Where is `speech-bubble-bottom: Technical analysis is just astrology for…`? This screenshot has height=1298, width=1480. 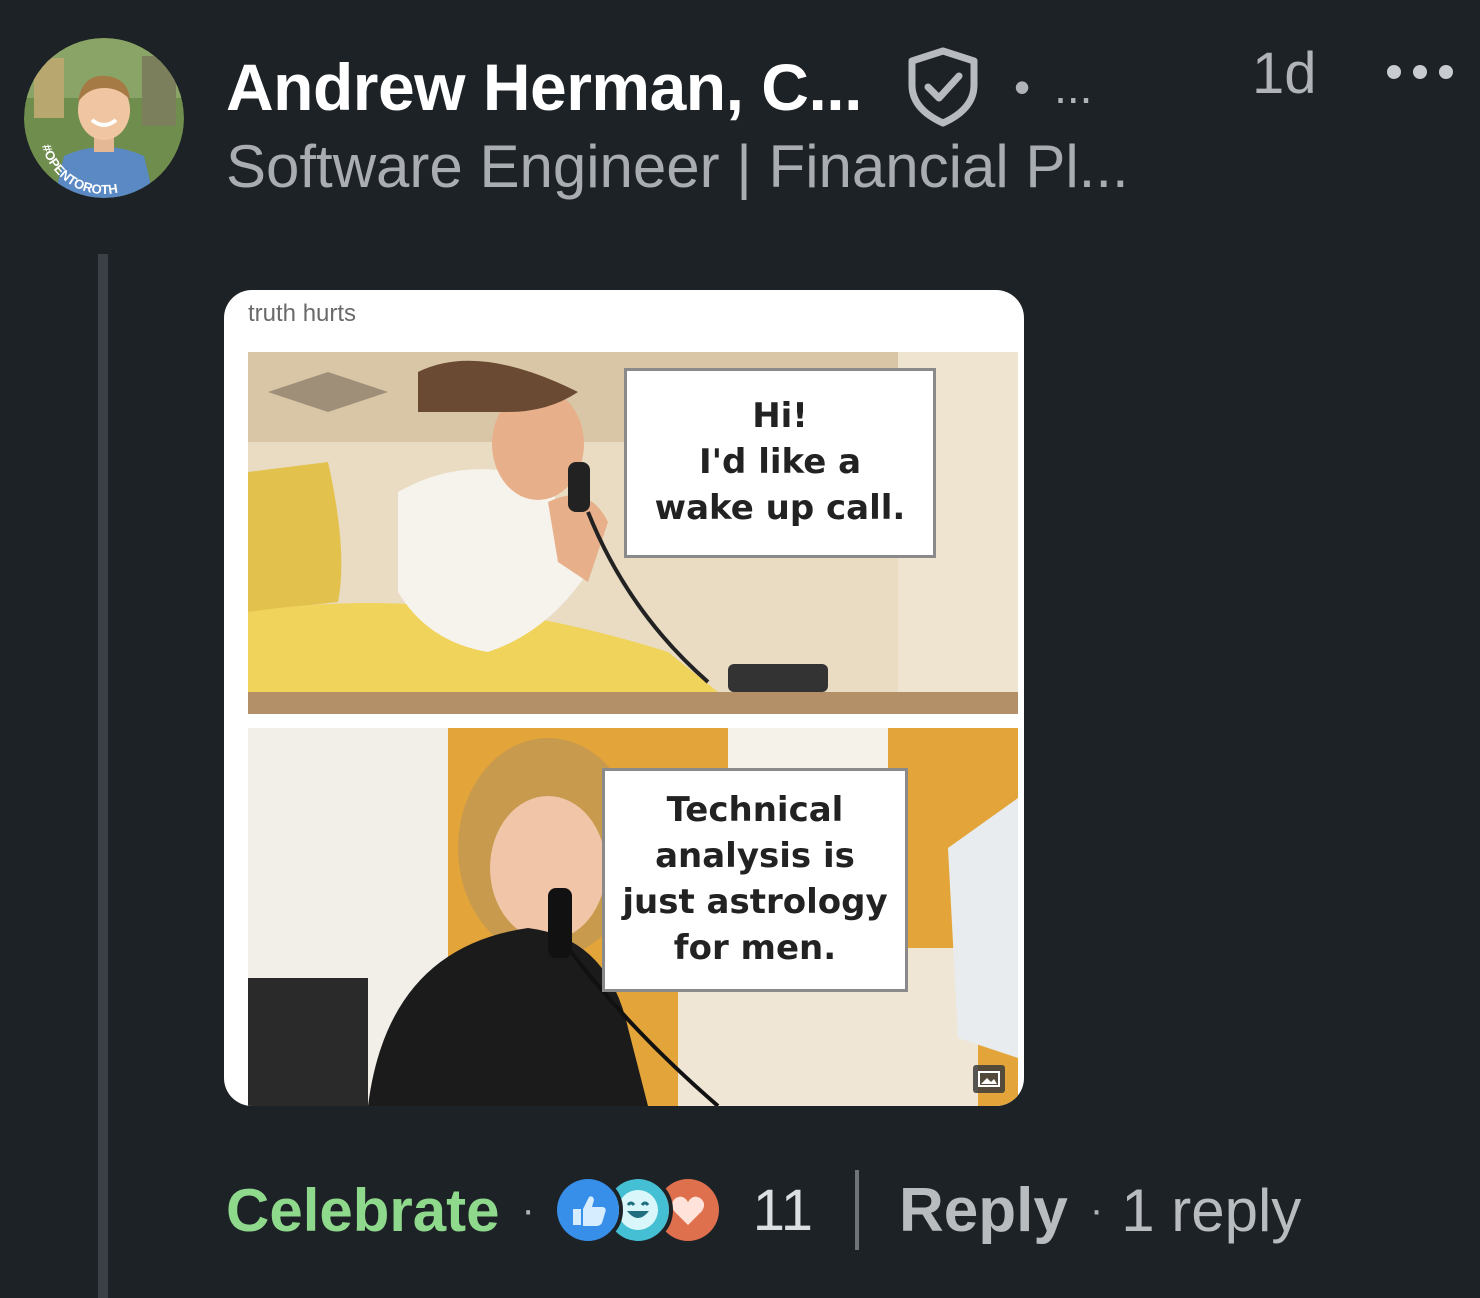
speech-bubble-bottom: Technical analysis is just astrology for… is located at coordinates (755, 880).